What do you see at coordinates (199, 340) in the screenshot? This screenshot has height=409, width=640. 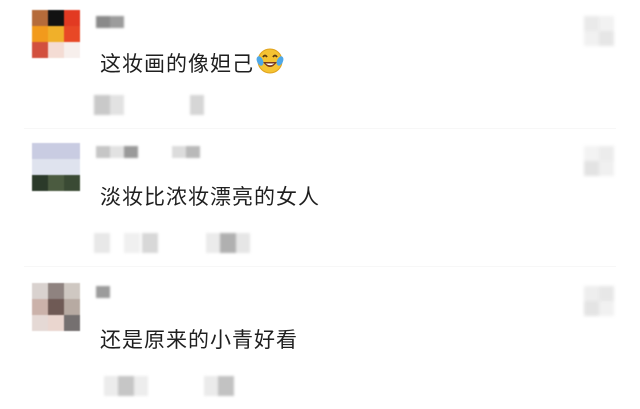 I see `comment-text: 还是原来的小青好看` at bounding box center [199, 340].